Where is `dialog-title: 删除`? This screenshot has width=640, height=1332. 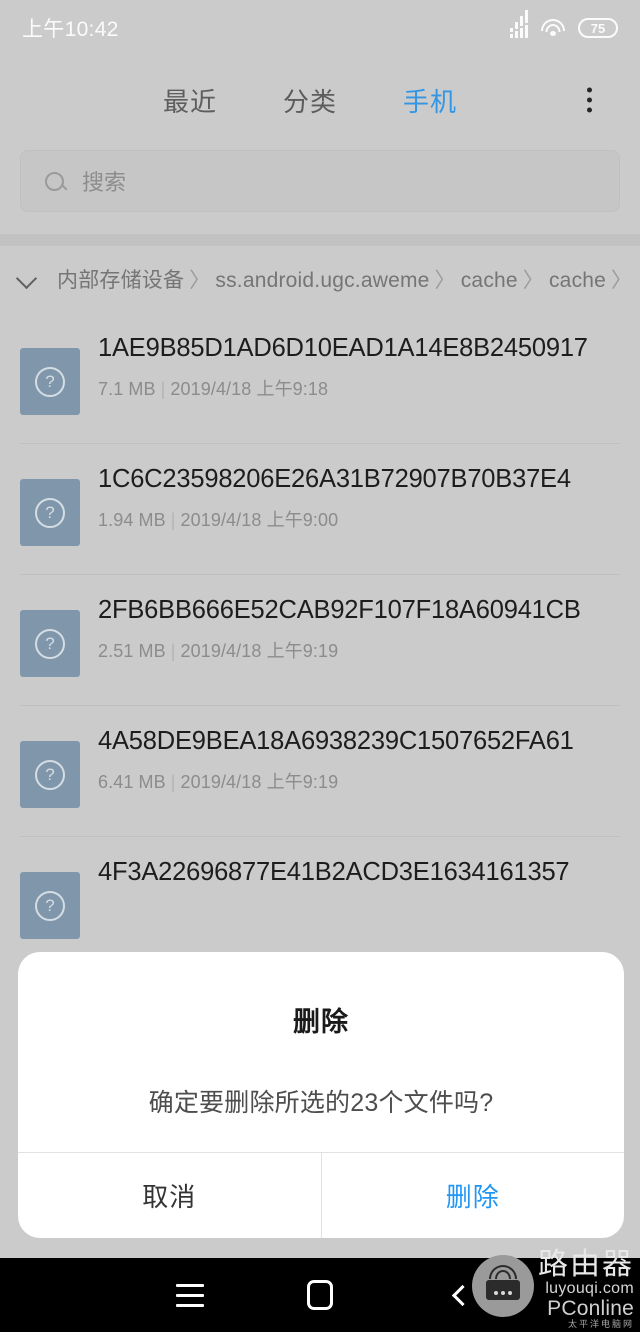 dialog-title: 删除 is located at coordinates (321, 1022).